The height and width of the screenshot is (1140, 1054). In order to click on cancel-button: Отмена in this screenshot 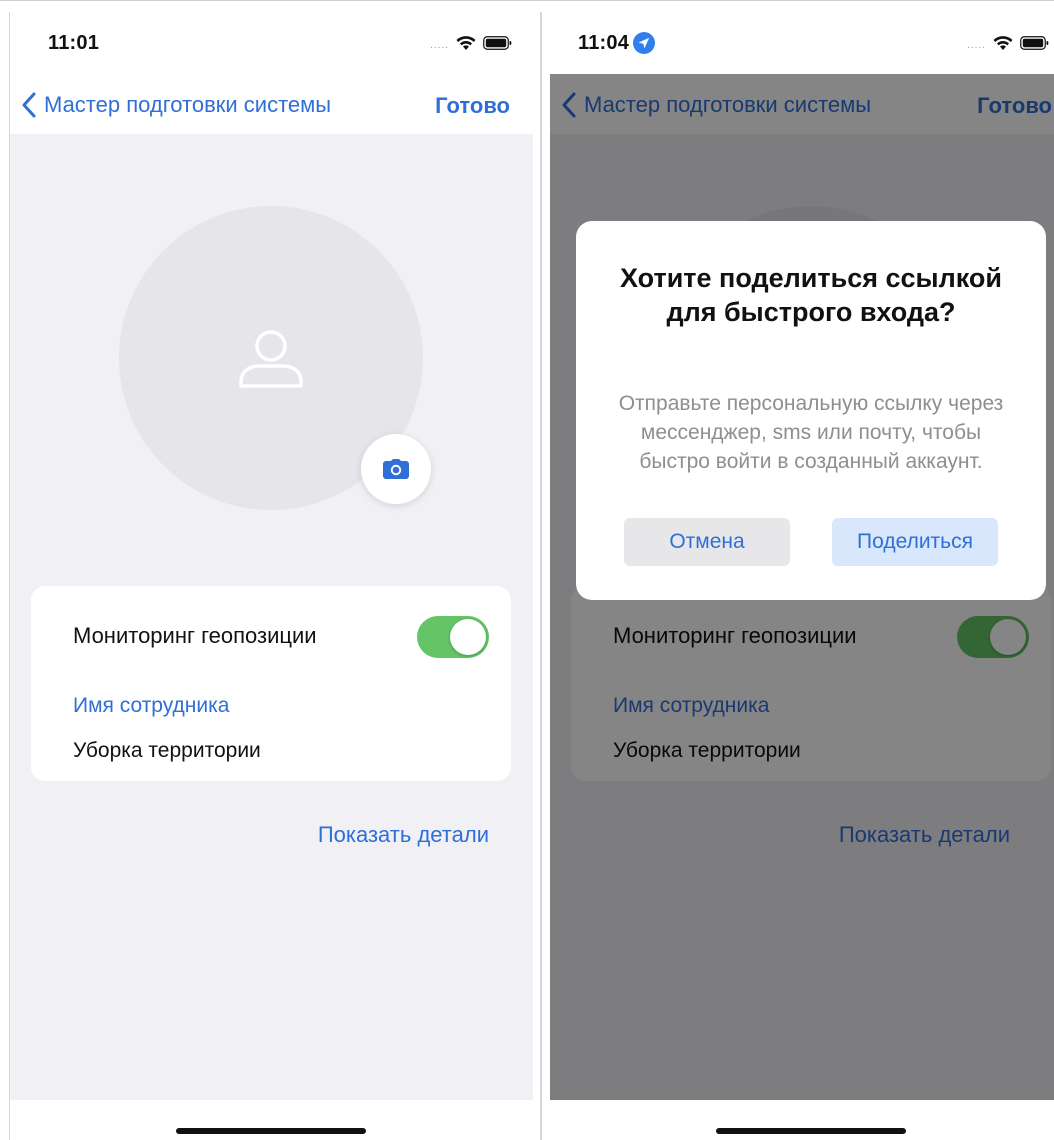, I will do `click(707, 542)`.